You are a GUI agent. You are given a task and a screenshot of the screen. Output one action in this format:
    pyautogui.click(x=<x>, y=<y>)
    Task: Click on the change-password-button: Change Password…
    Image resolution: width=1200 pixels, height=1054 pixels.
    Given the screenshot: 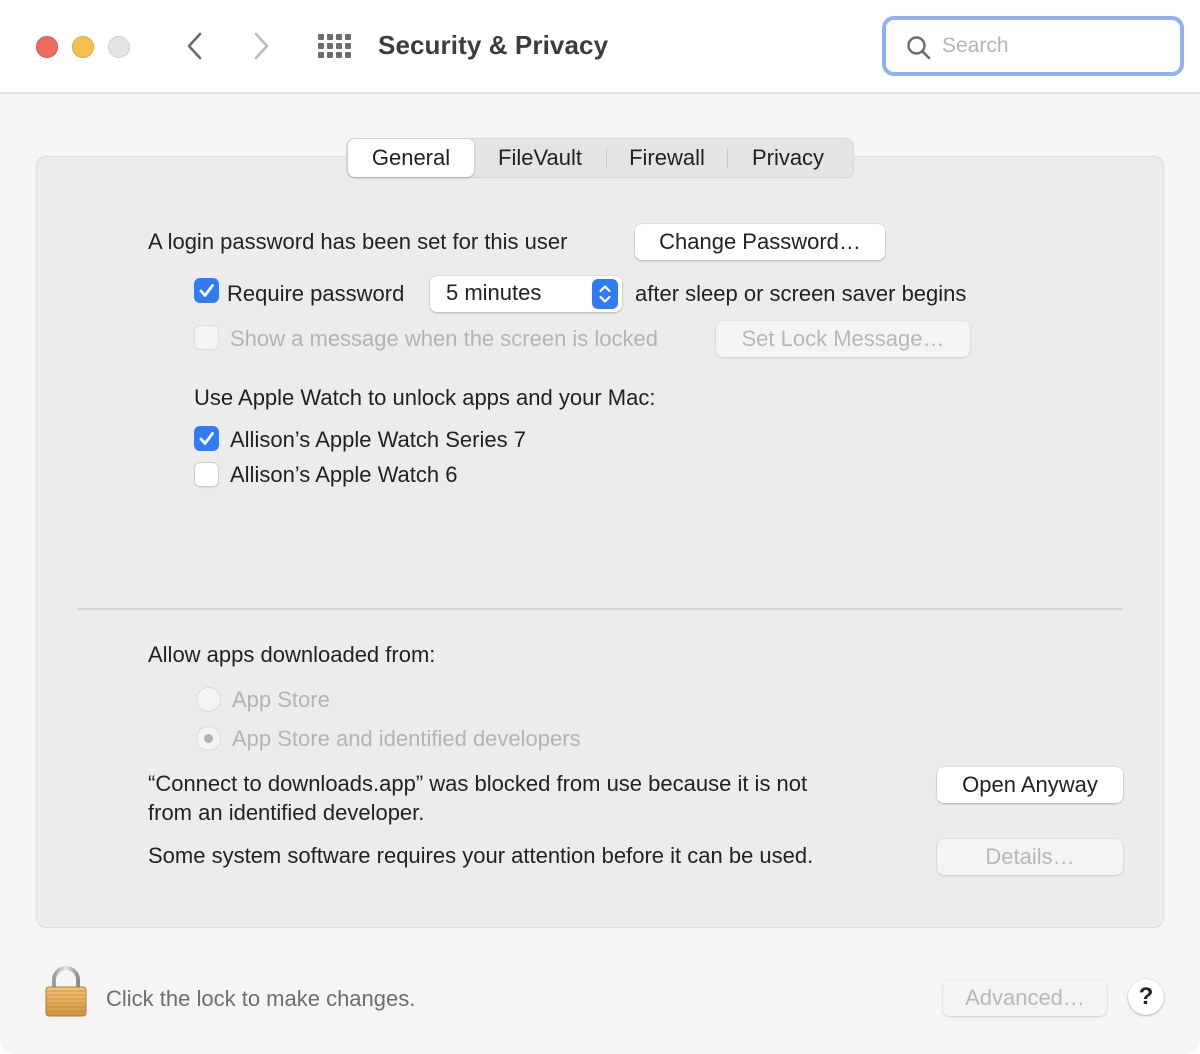 What is the action you would take?
    pyautogui.click(x=760, y=242)
    